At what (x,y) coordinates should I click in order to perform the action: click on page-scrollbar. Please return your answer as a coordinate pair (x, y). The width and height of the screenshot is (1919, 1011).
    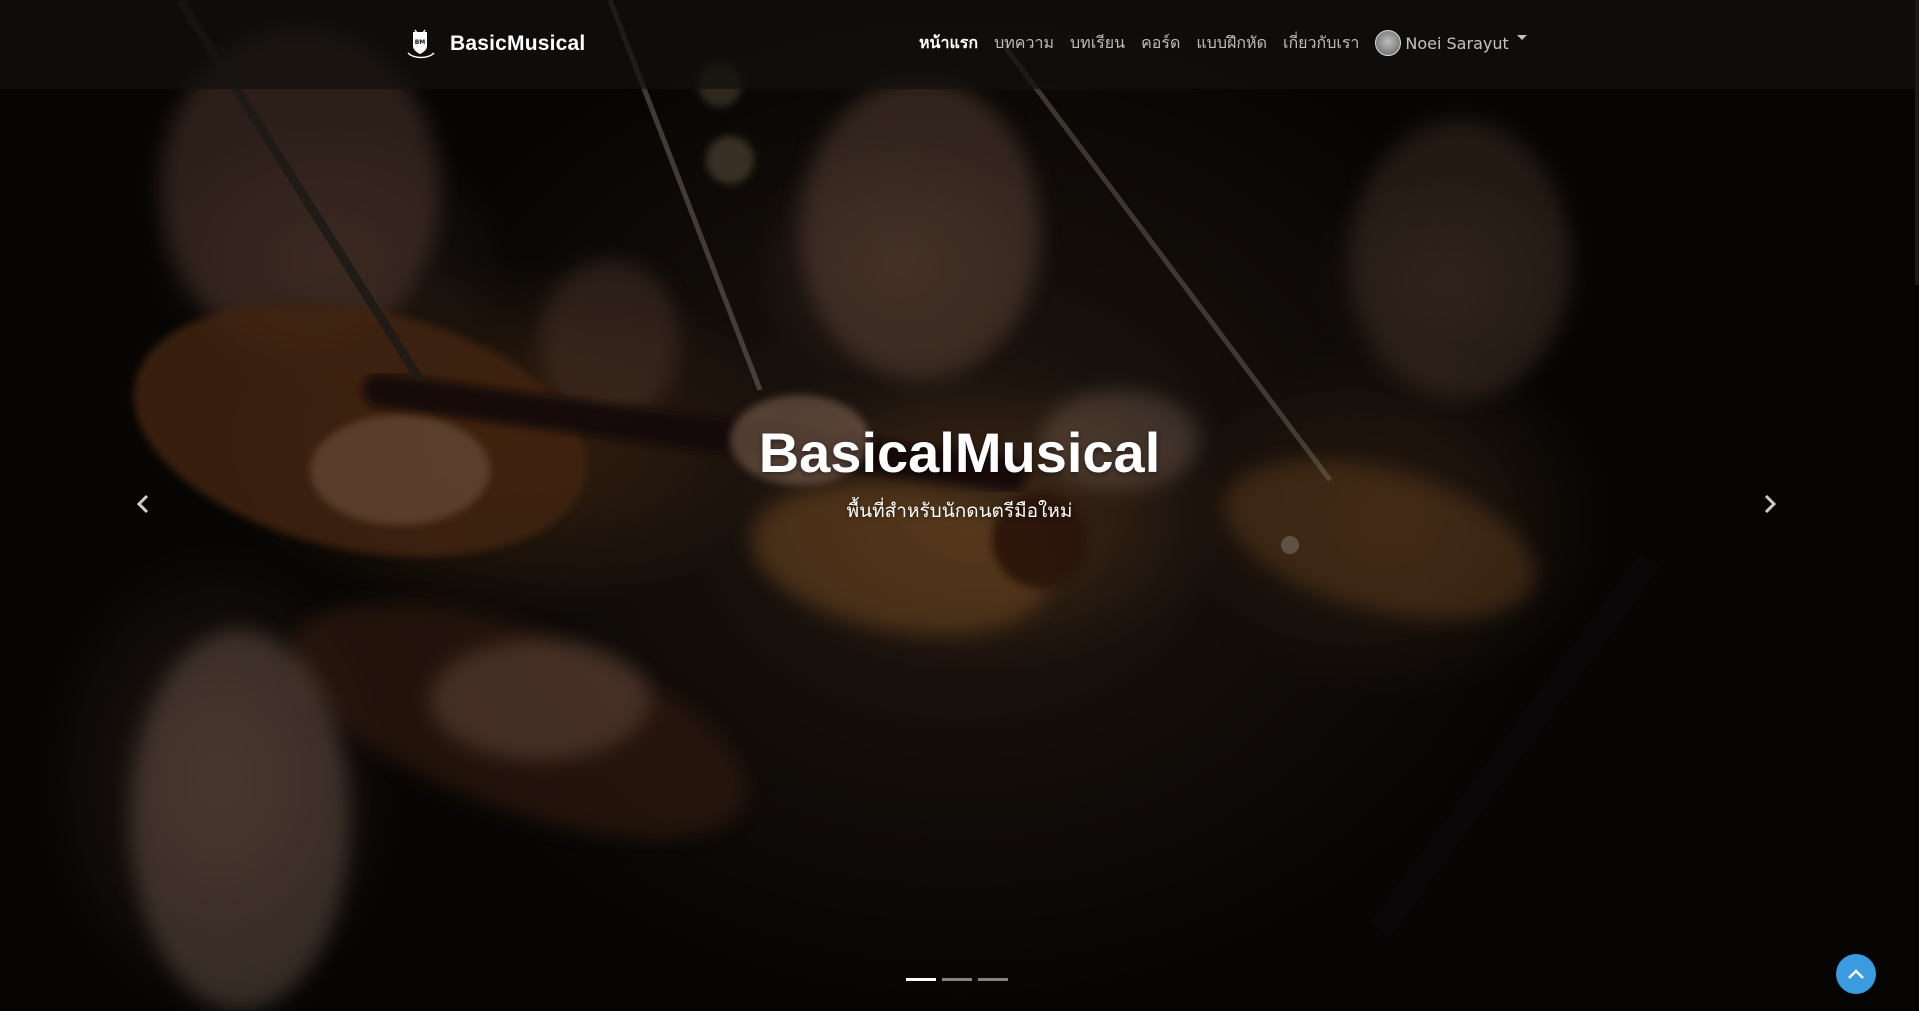
    Looking at the image, I should click on (1917, 505).